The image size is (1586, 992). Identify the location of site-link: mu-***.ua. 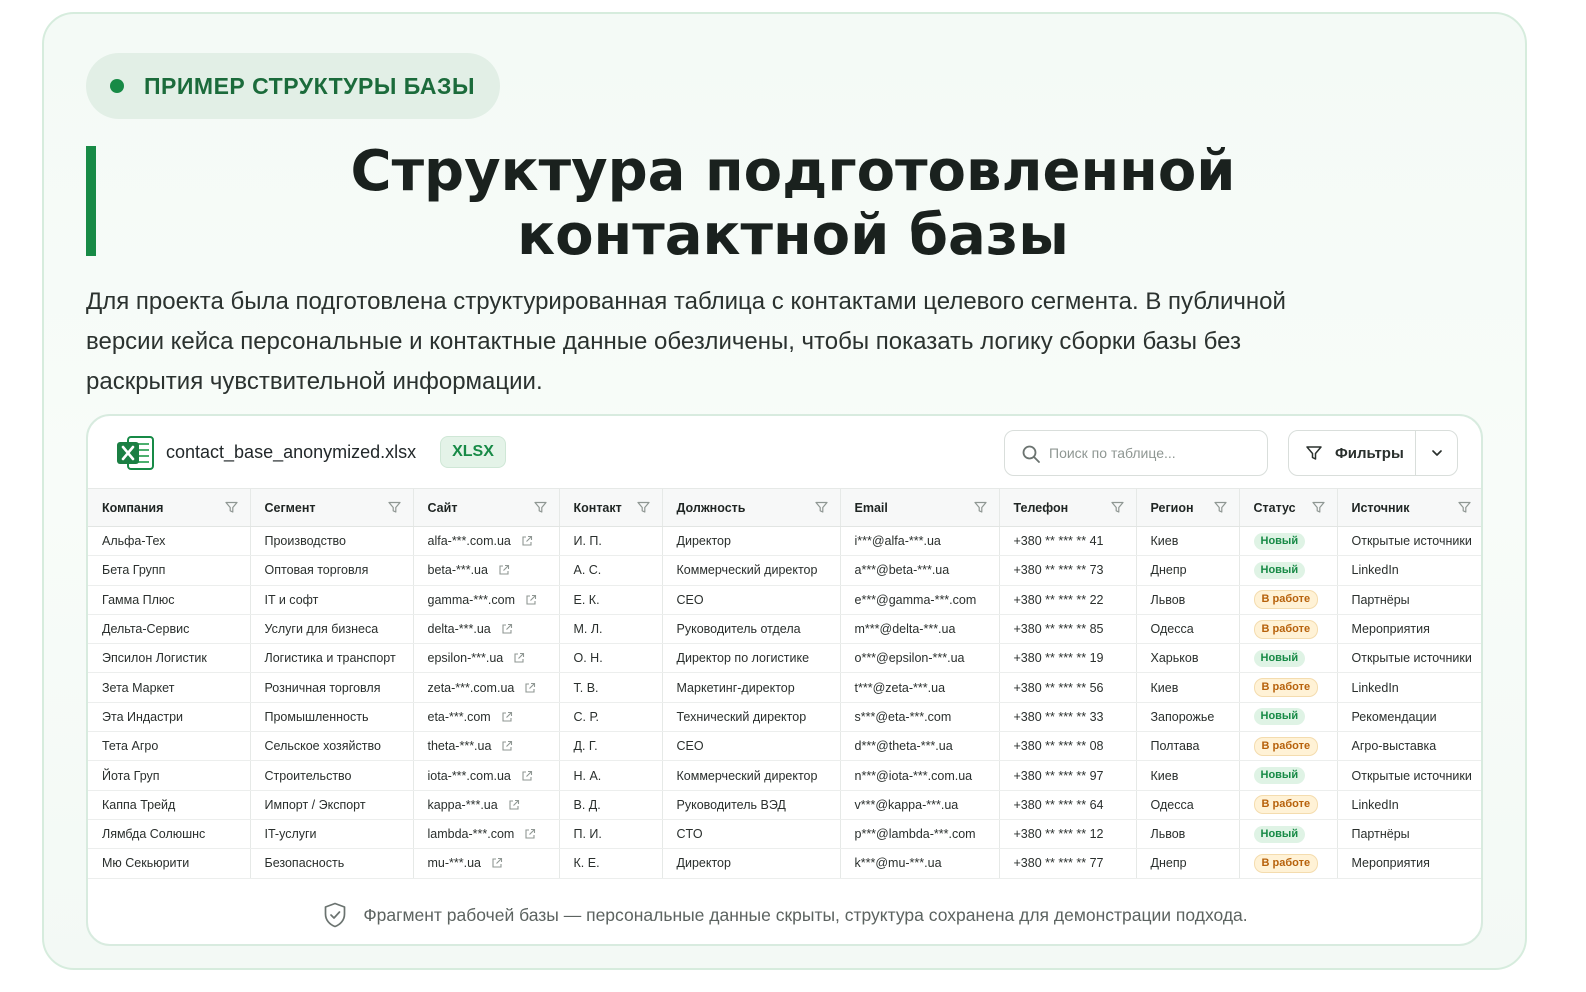
(455, 863).